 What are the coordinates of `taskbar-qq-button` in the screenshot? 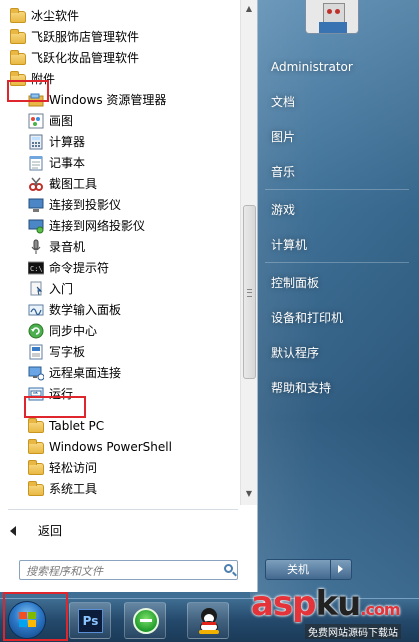 It's located at (208, 620).